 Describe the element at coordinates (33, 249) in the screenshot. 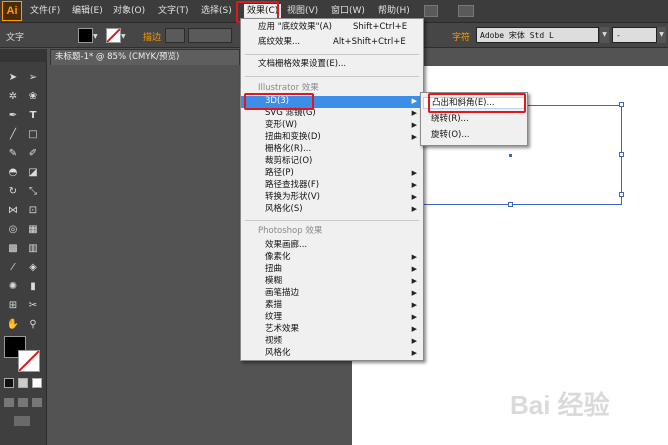

I see `gradient-tool-icon: ▥` at that location.